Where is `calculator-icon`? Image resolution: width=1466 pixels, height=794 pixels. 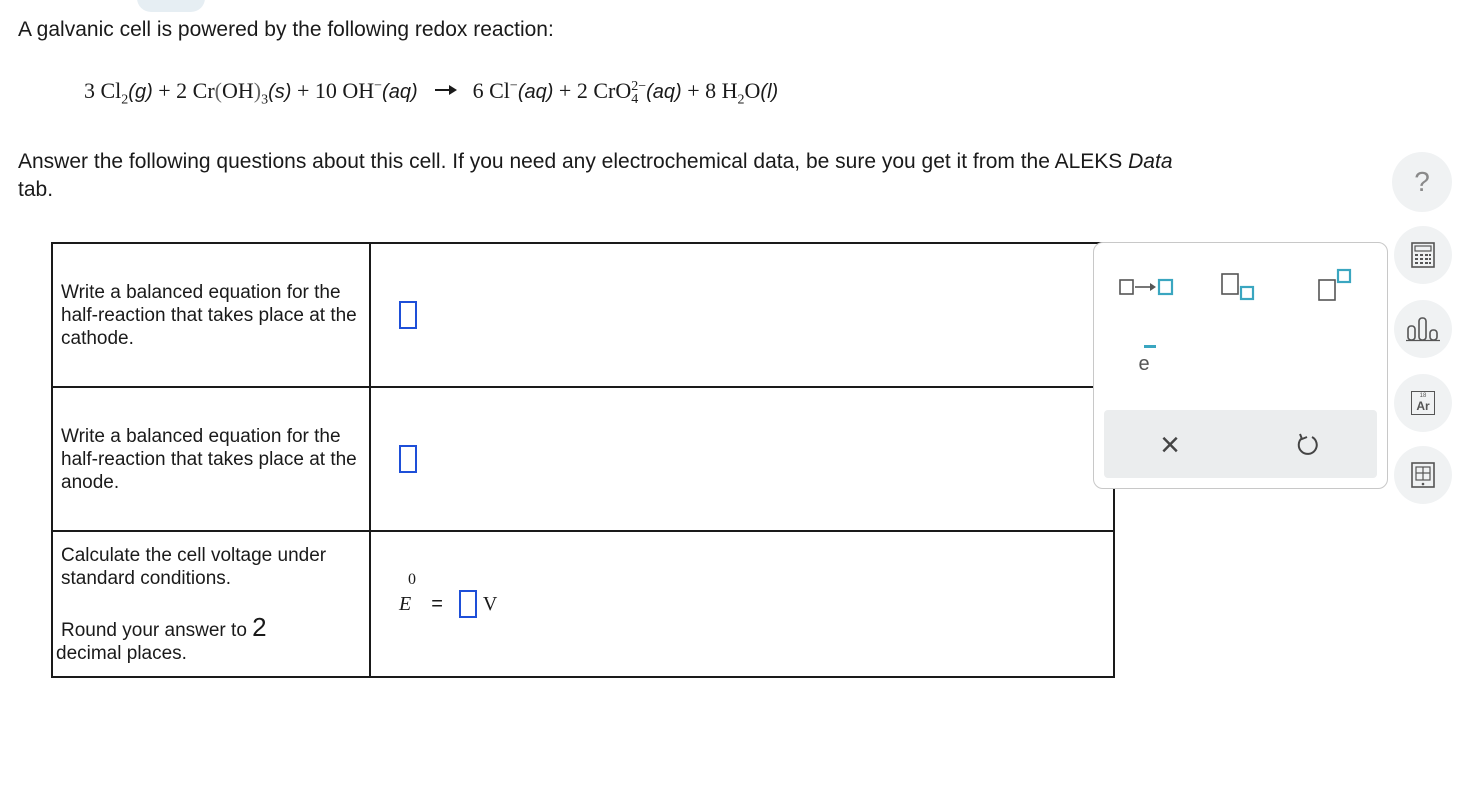
calculator-icon is located at coordinates (1423, 255).